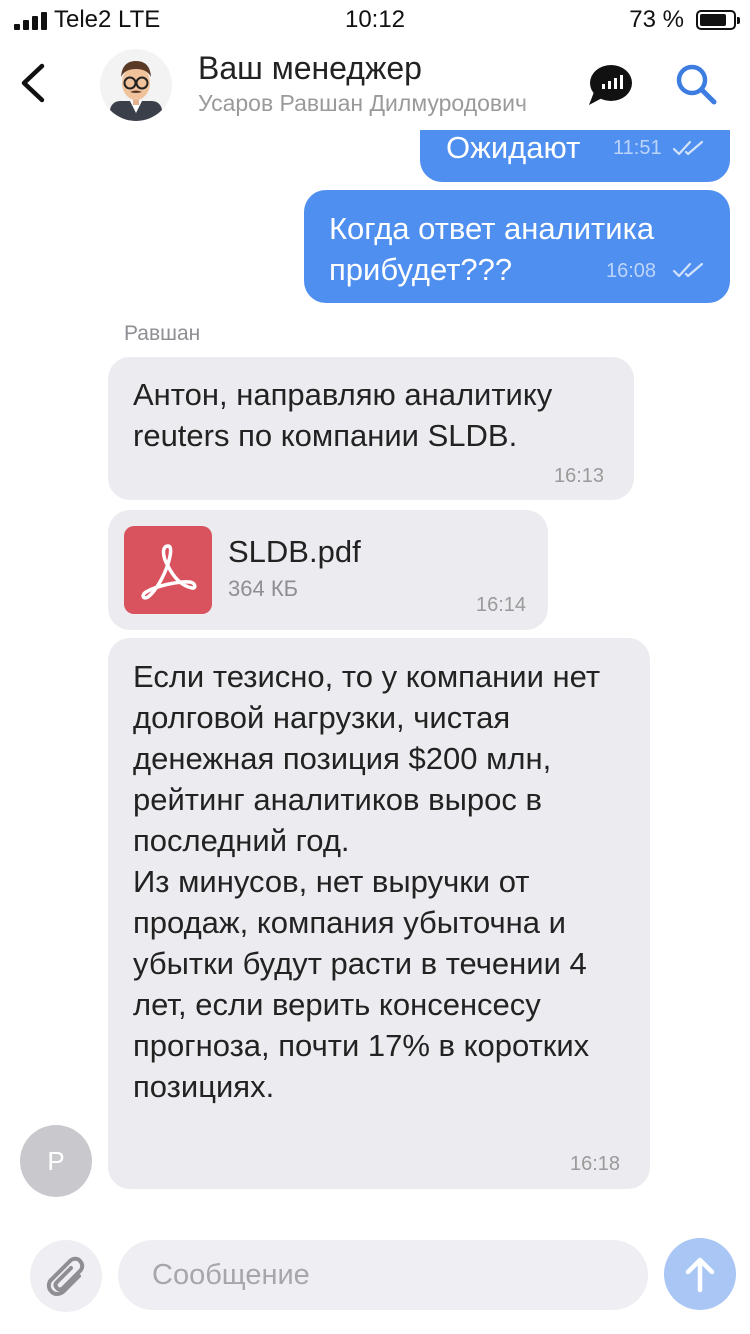 Image resolution: width=750 pixels, height=1334 pixels. Describe the element at coordinates (546, 105) in the screenshot. I see `subtitle-fade` at that location.